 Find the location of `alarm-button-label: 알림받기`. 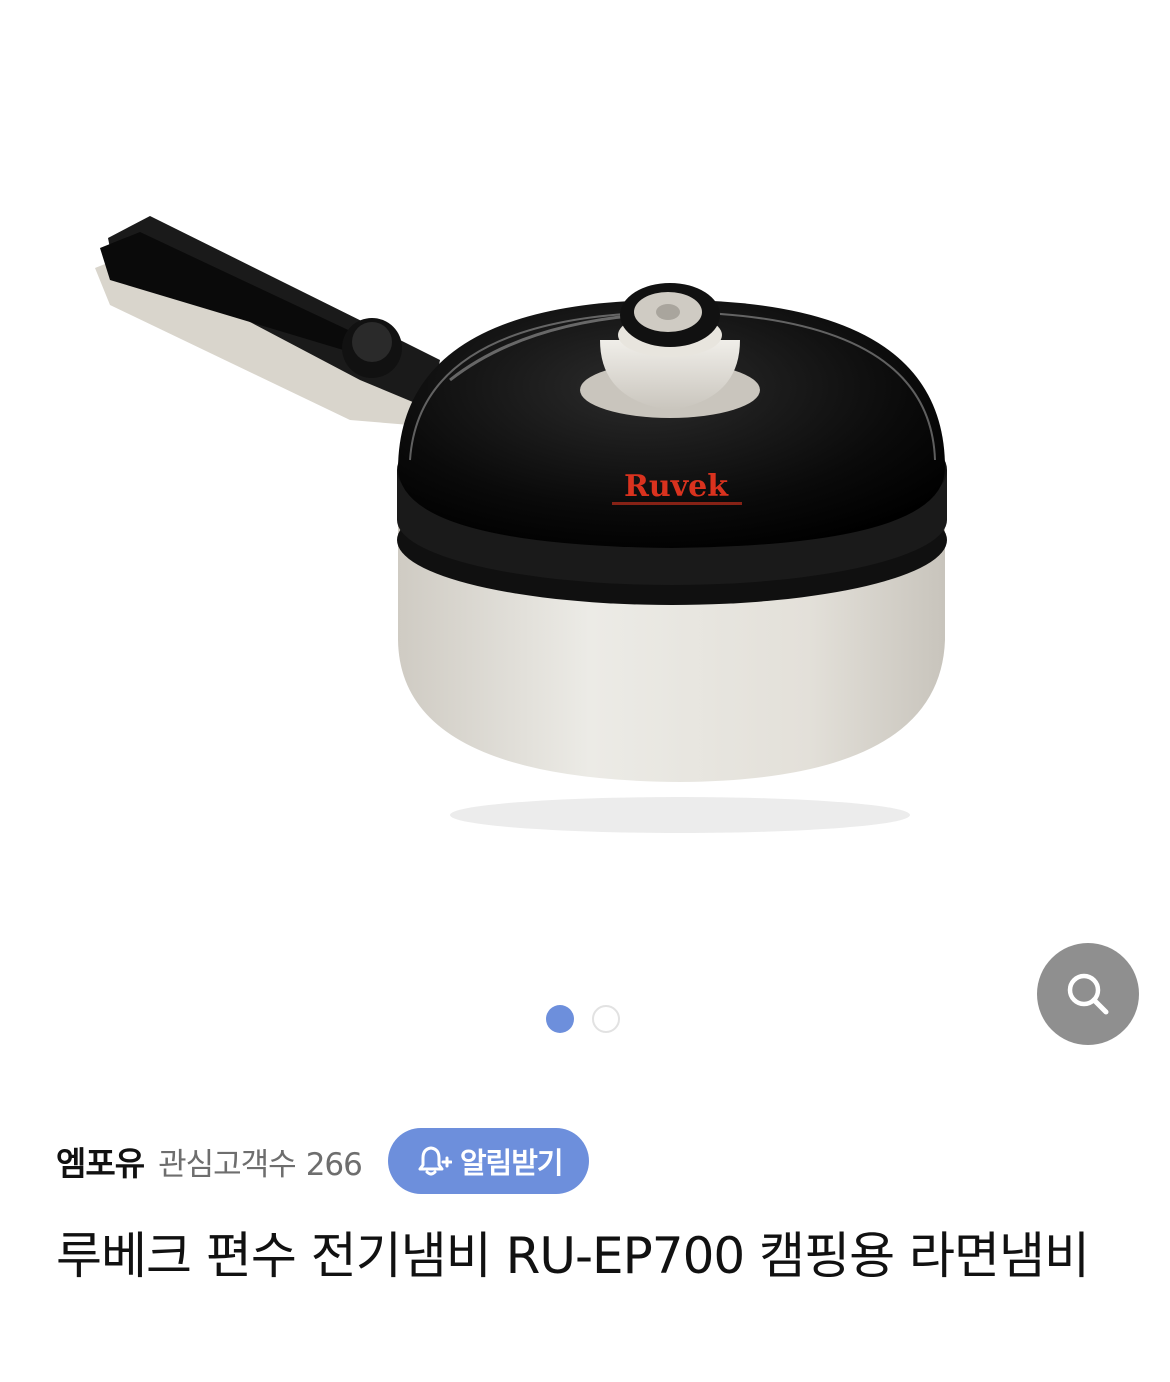

alarm-button-label: 알림받기 is located at coordinates (511, 1163).